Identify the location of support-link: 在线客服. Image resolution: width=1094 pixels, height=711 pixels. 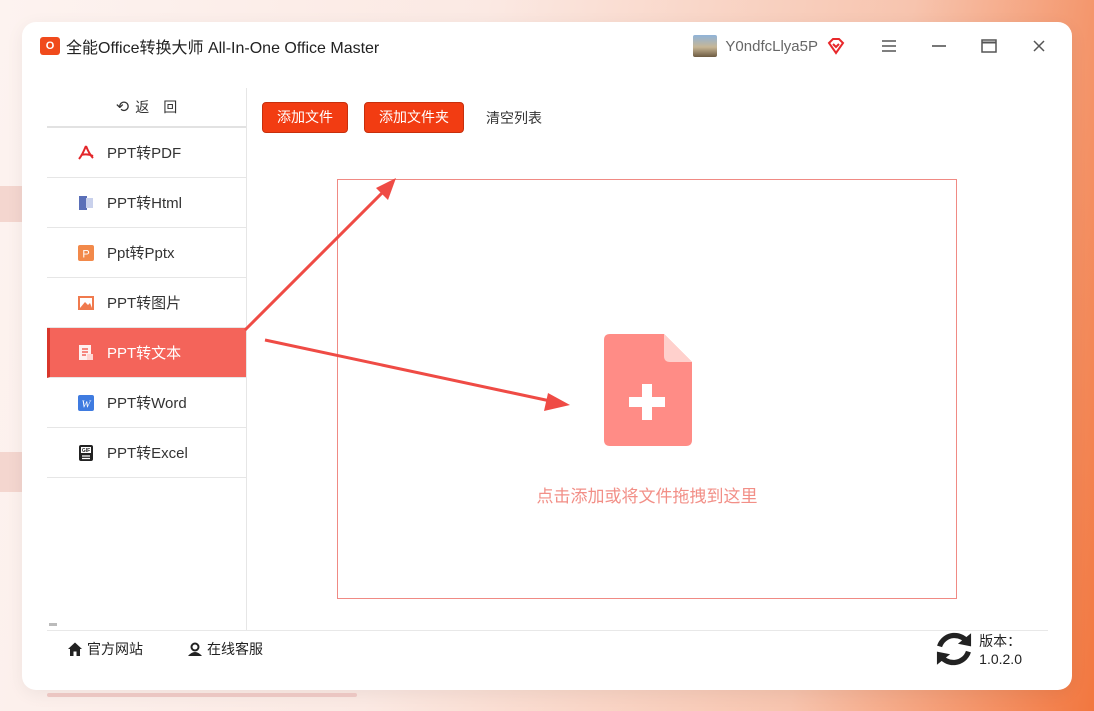
(225, 649).